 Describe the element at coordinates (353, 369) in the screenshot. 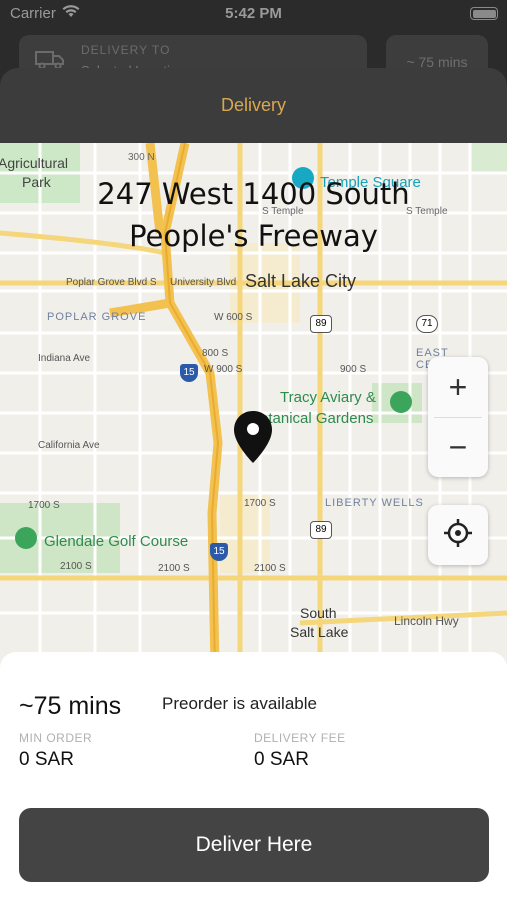

I see `map-label: 900 S` at that location.